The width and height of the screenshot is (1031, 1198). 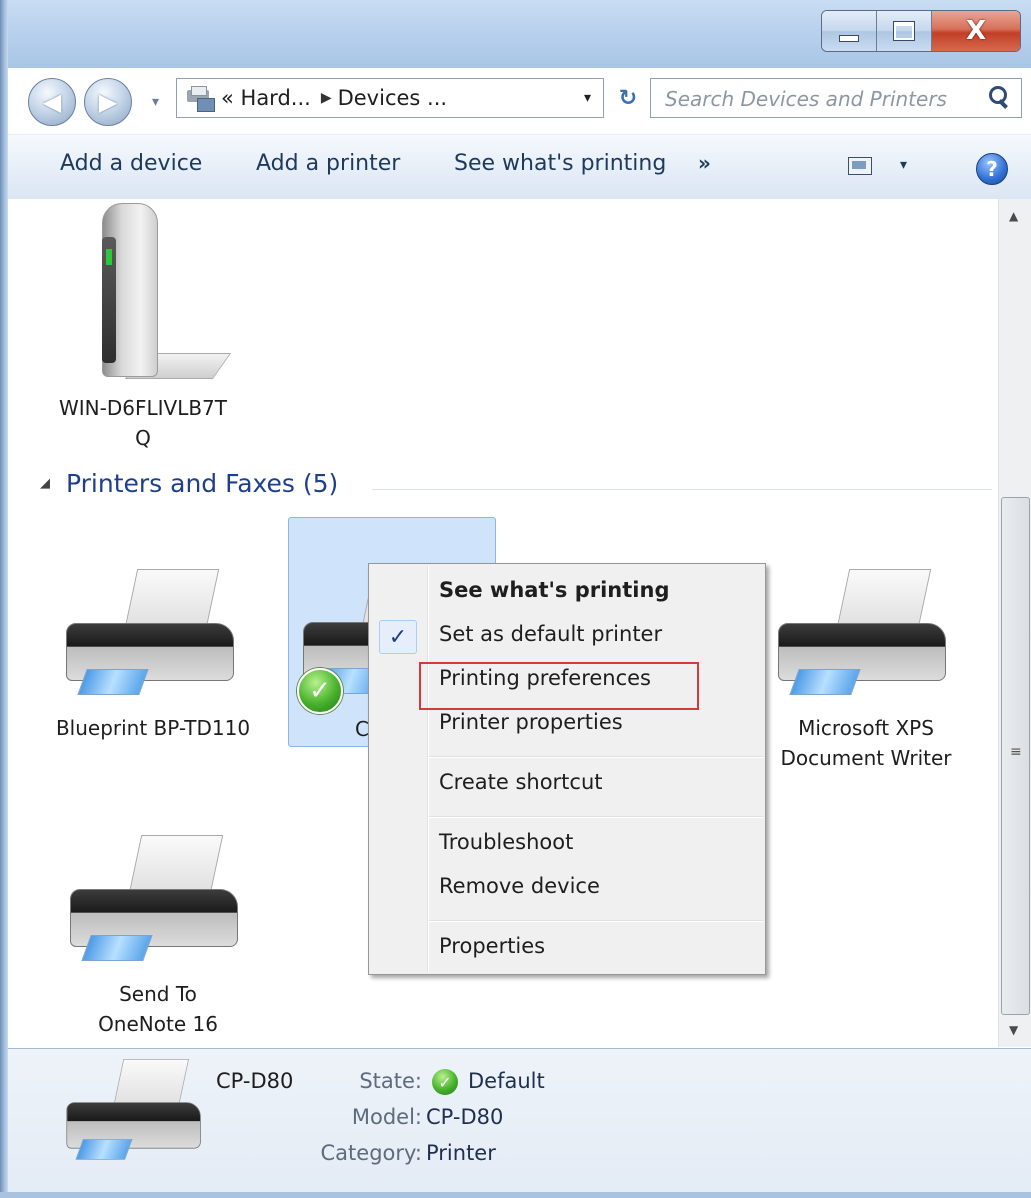 I want to click on maximize-icon, so click(x=904, y=31).